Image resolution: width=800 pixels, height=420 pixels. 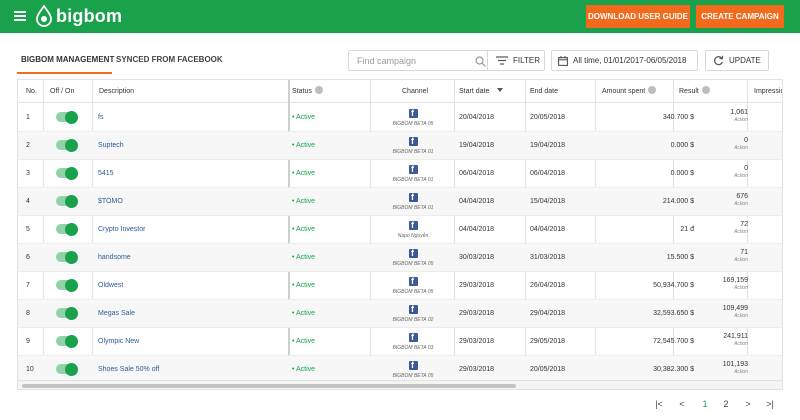 I want to click on result-cell: 241,911 Action, so click(x=726, y=342).